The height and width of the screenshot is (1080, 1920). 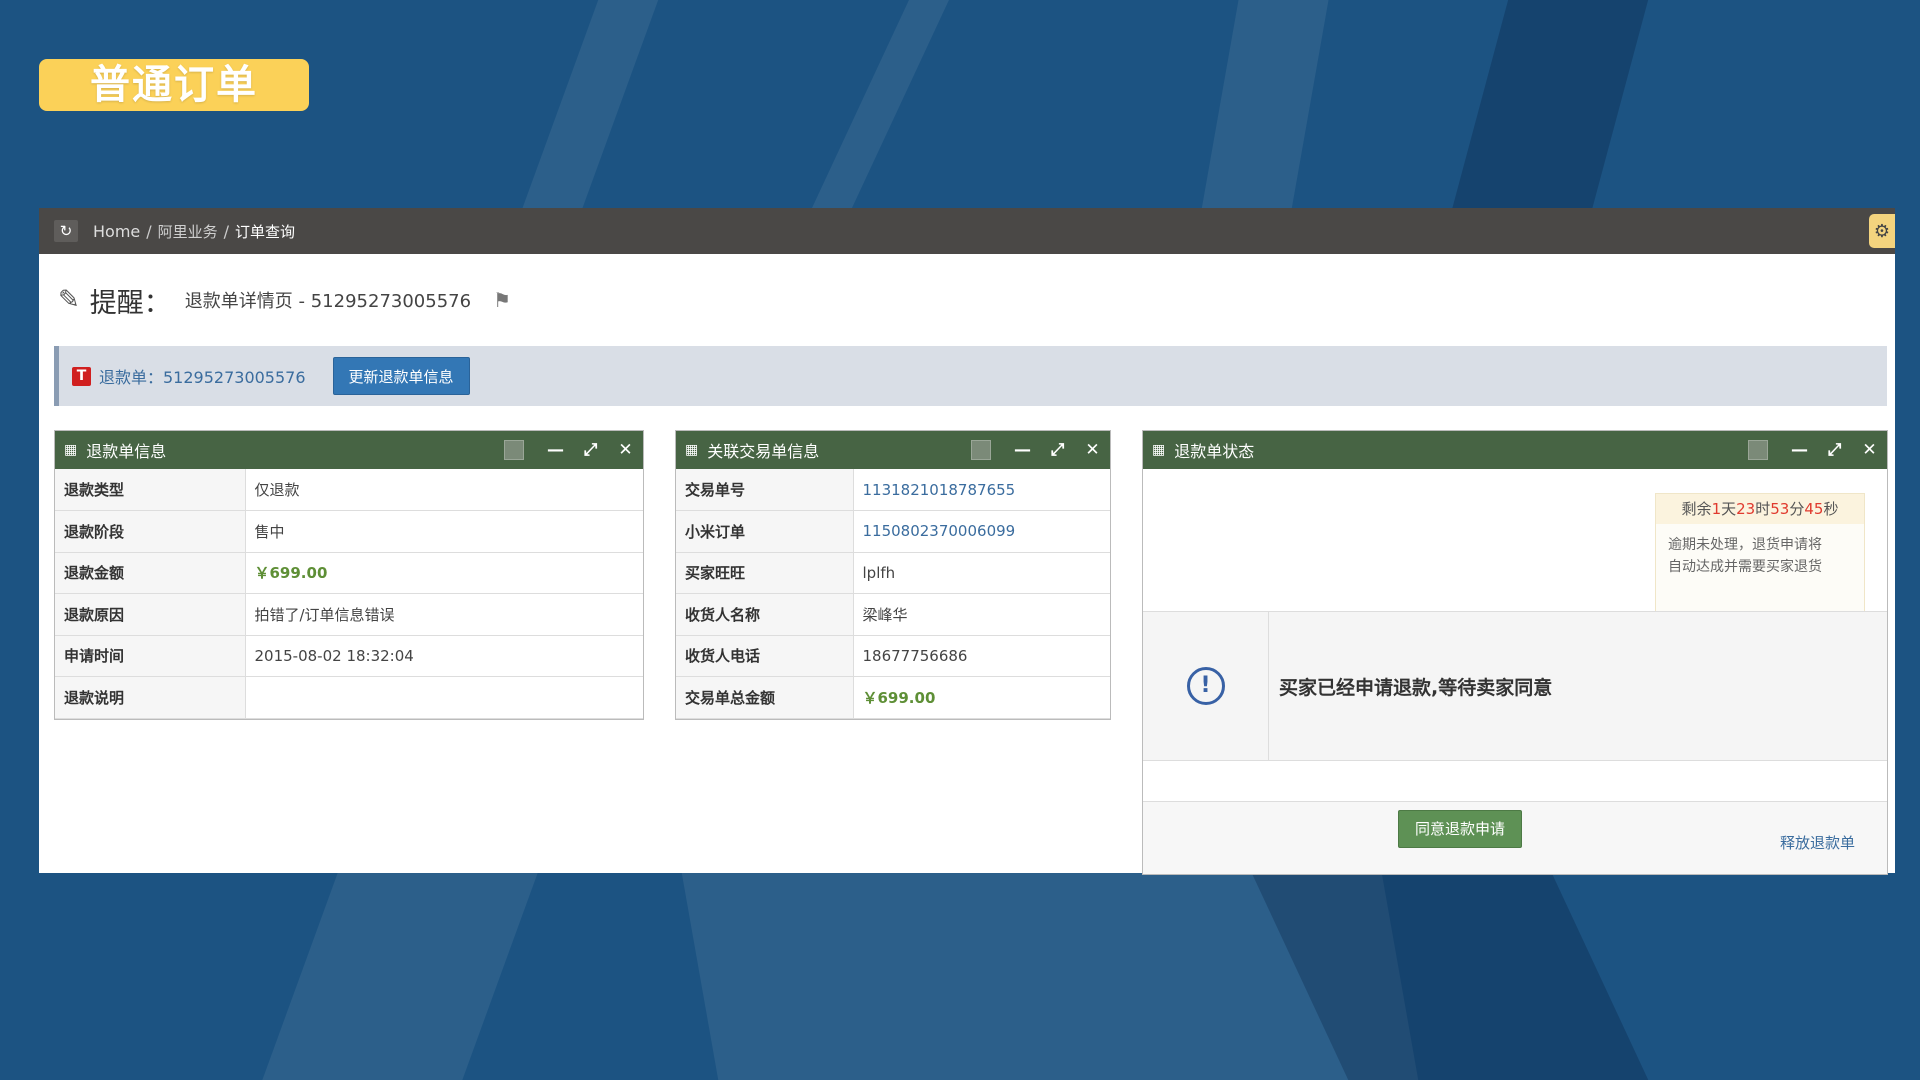 What do you see at coordinates (444, 490) in the screenshot?
I see `row-value: 仅退款` at bounding box center [444, 490].